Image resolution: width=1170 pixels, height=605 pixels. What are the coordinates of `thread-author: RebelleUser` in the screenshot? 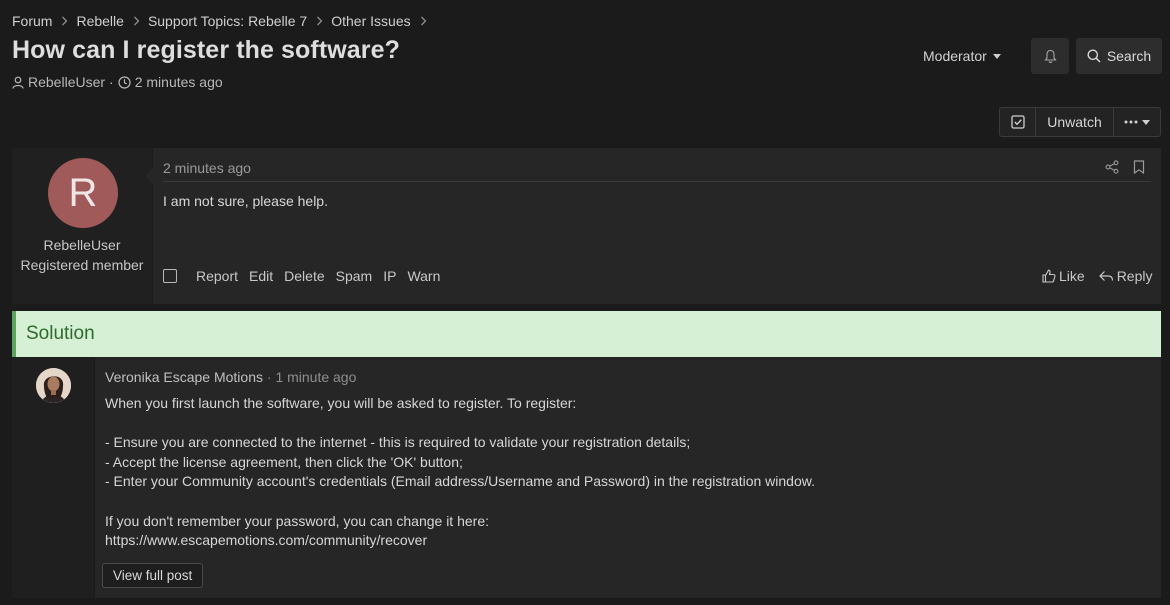 It's located at (66, 82).